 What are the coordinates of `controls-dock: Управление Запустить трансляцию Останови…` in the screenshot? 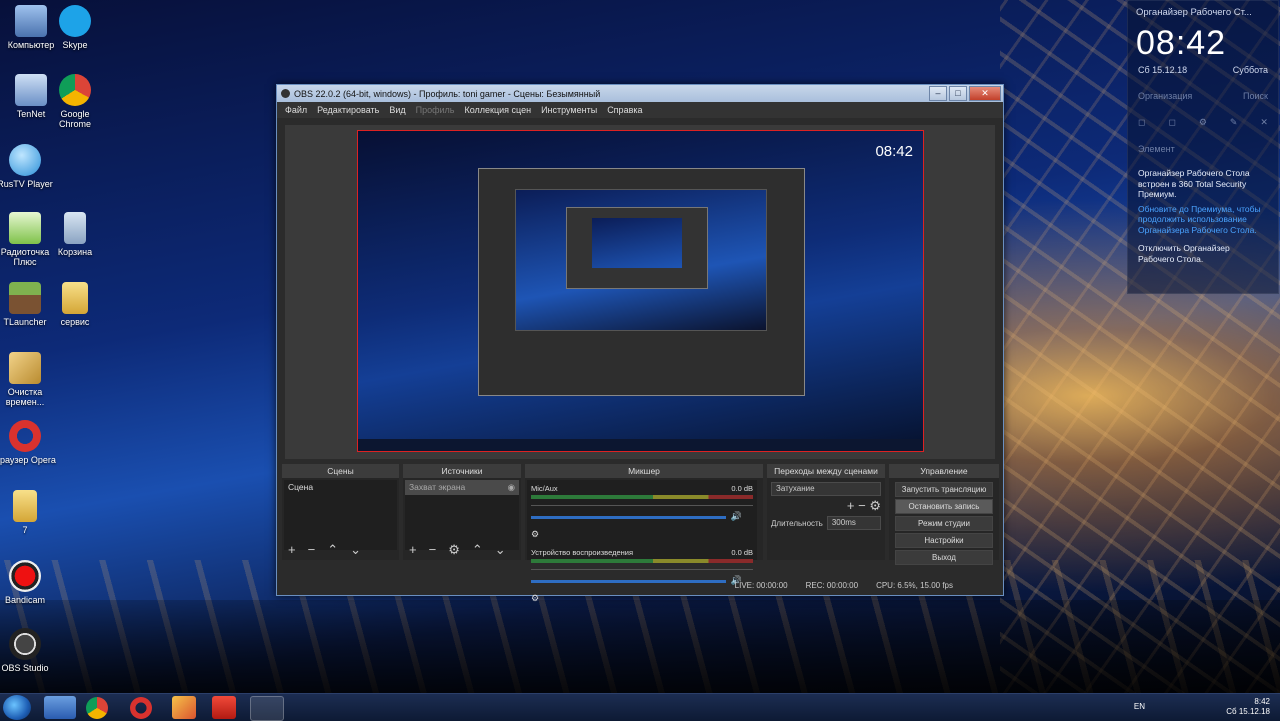 It's located at (944, 514).